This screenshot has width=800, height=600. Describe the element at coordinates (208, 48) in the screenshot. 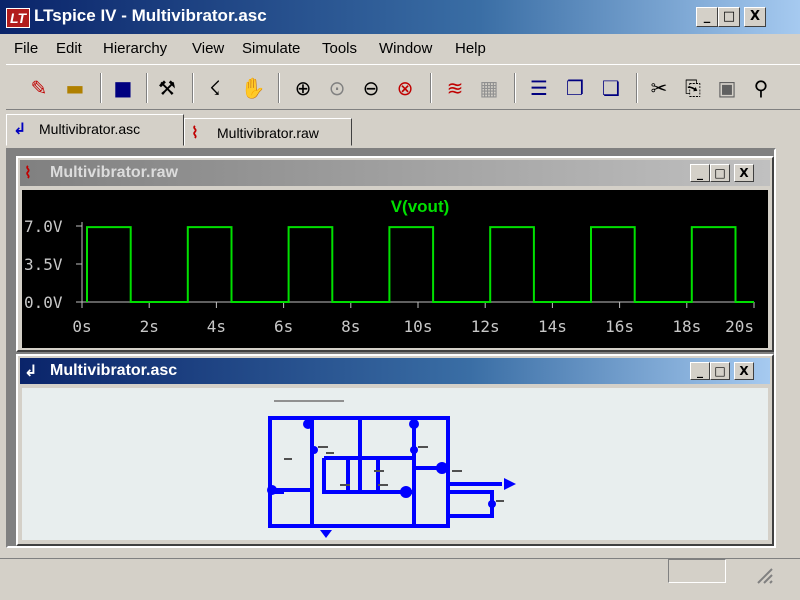

I see `menu-view: View` at that location.